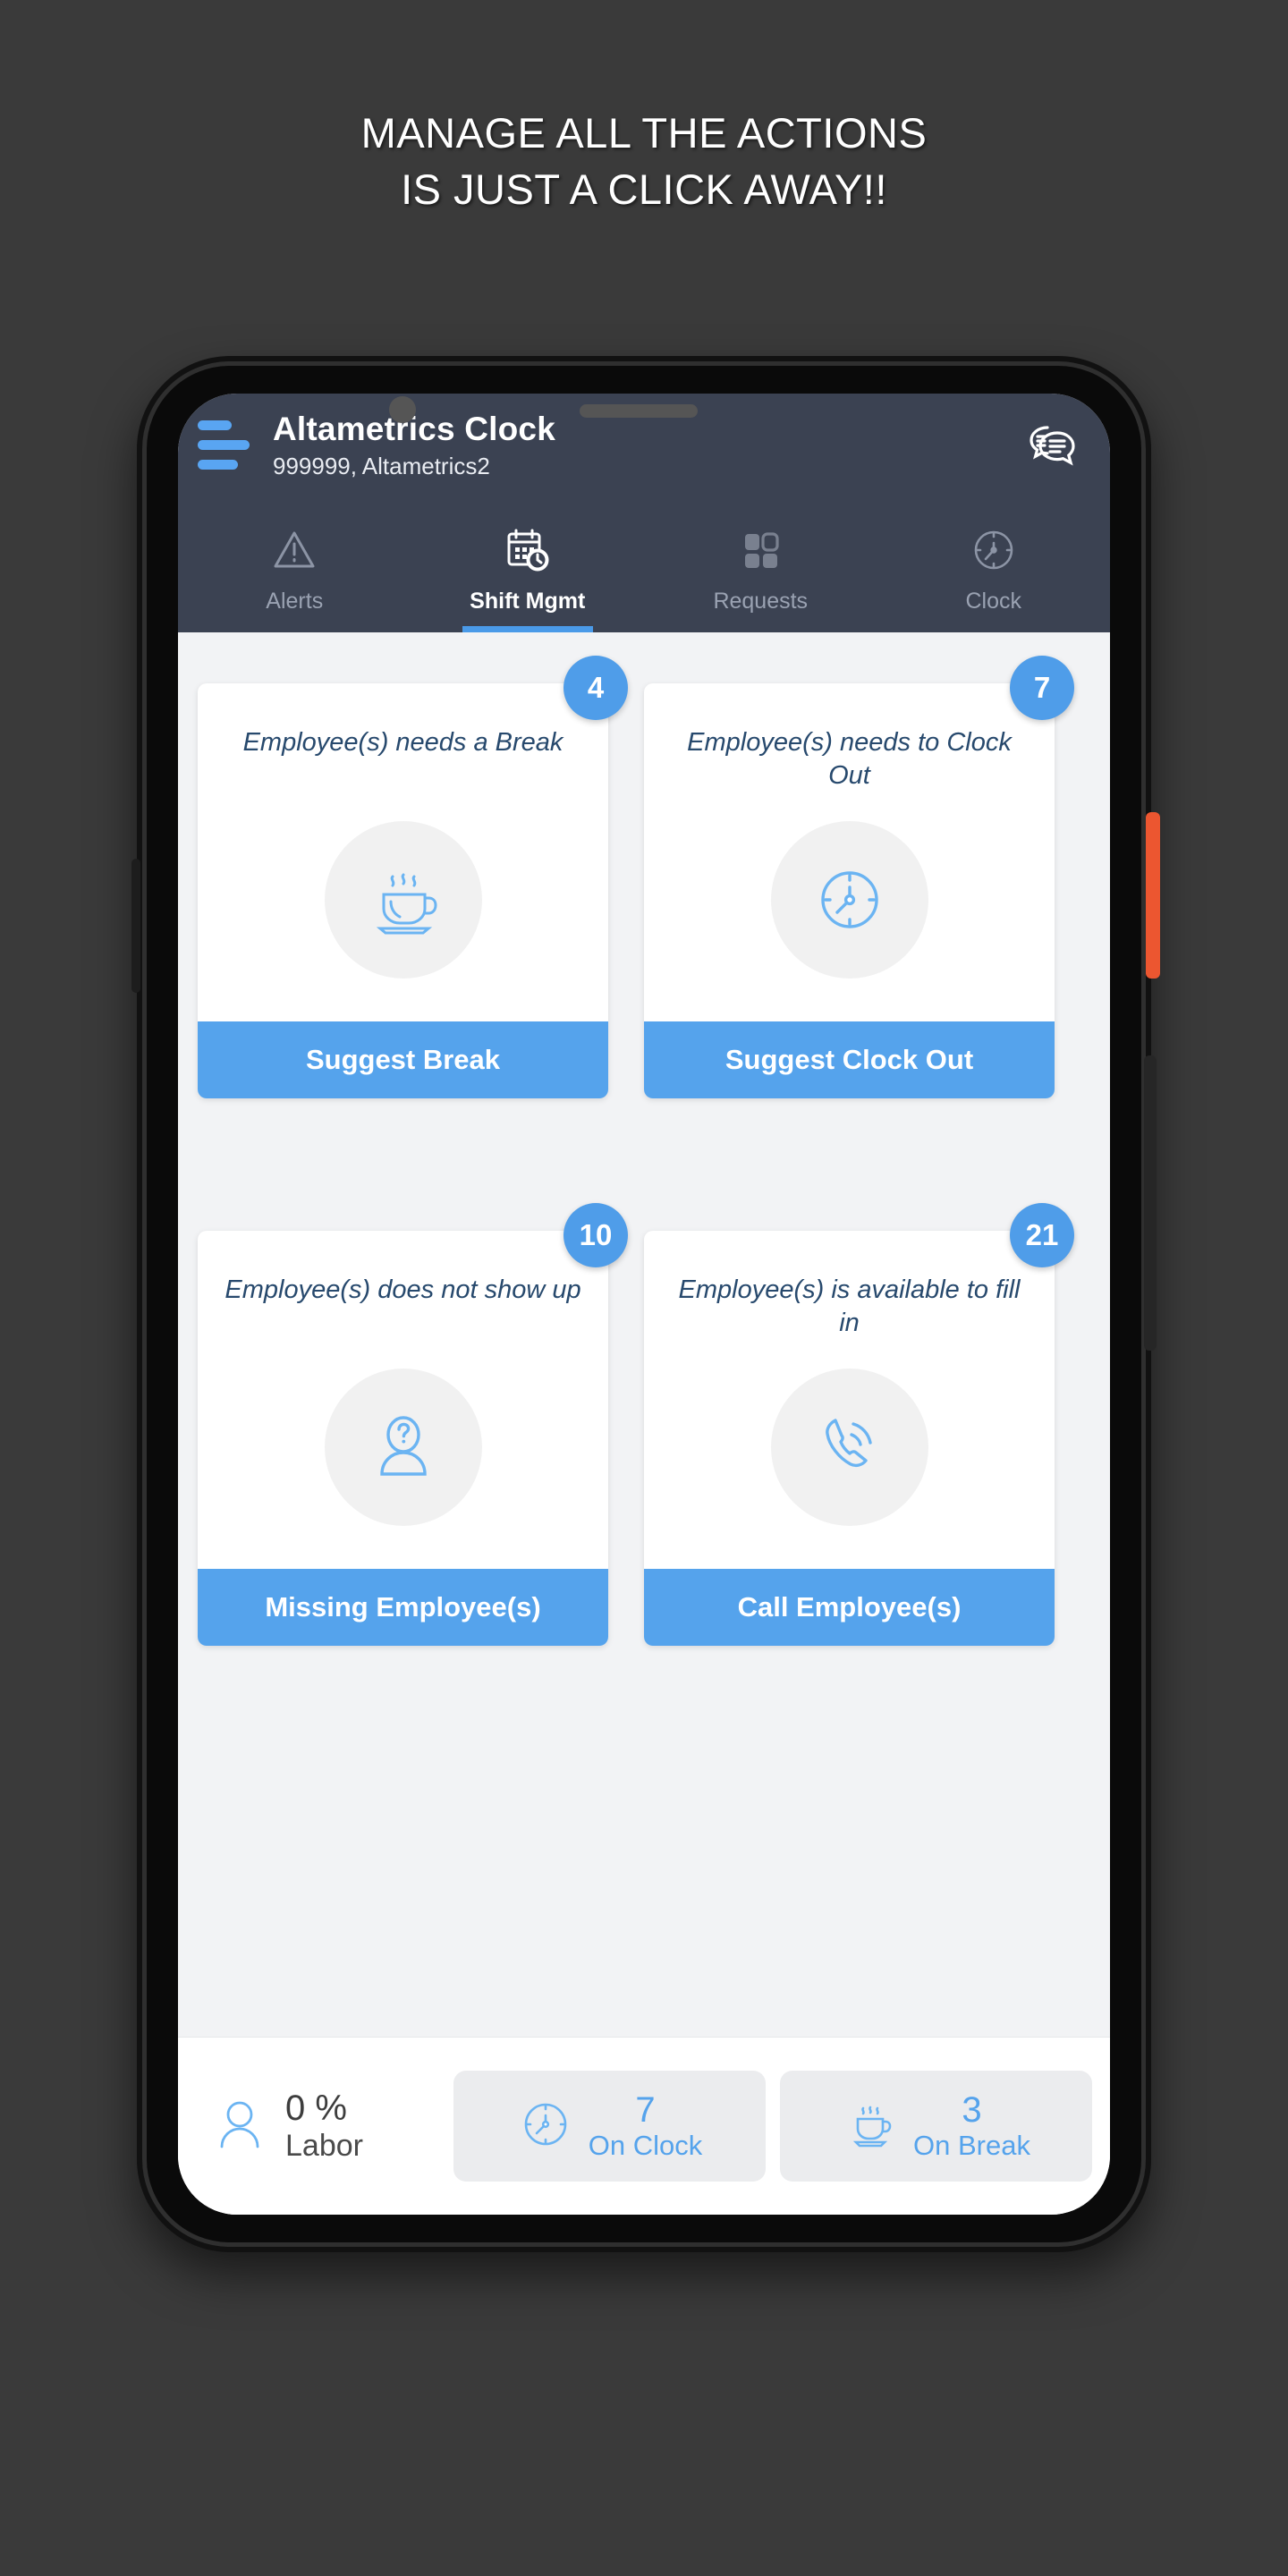 This screenshot has width=1288, height=2576. I want to click on bottom-status-bar: 0 % Labor 7 On Clock 3 On Break, so click(644, 2126).